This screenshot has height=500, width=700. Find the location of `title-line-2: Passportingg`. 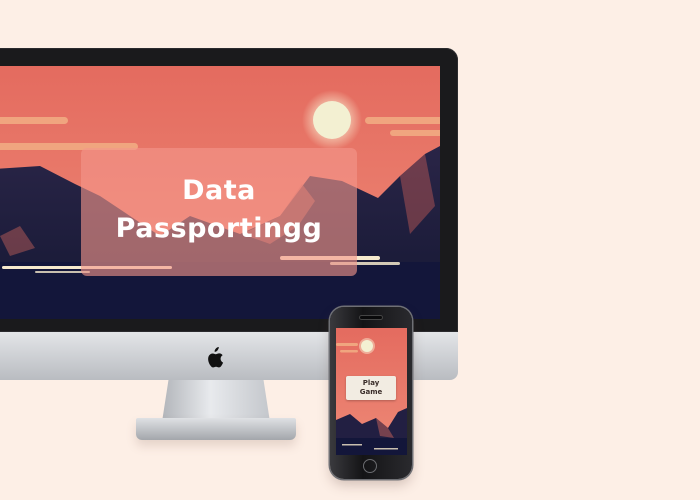

title-line-2: Passportingg is located at coordinates (219, 228).